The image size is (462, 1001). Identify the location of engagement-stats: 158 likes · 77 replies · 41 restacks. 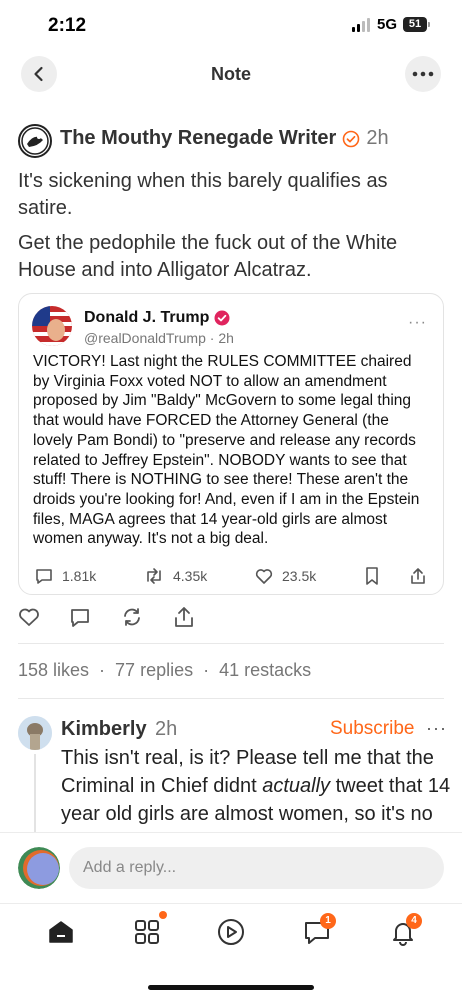
(165, 670).